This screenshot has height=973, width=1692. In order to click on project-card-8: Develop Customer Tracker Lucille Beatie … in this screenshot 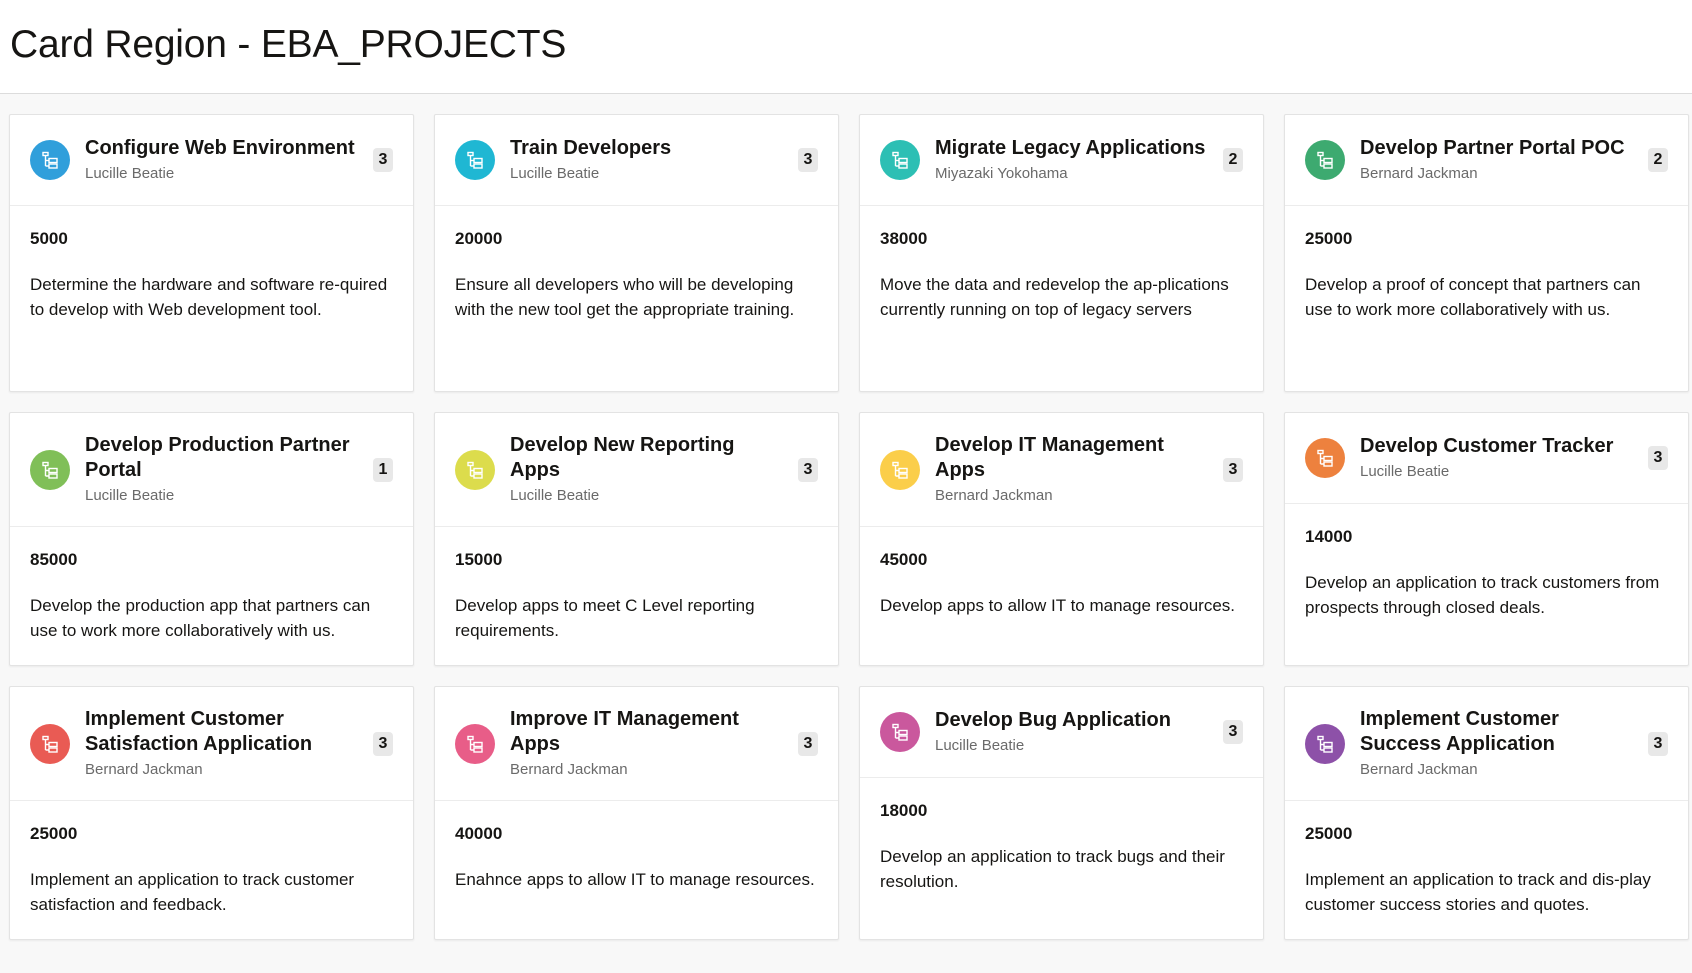, I will do `click(1486, 539)`.